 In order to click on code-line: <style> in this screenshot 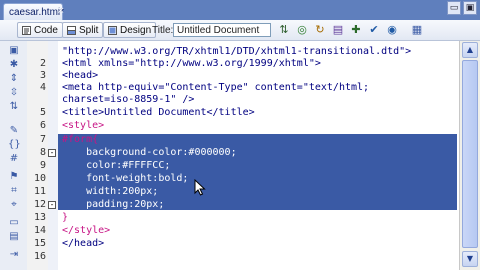, I will do `click(83, 125)`.